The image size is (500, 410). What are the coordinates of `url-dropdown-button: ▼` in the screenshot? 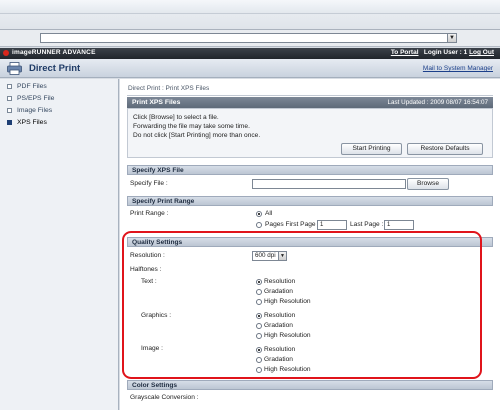 It's located at (452, 38).